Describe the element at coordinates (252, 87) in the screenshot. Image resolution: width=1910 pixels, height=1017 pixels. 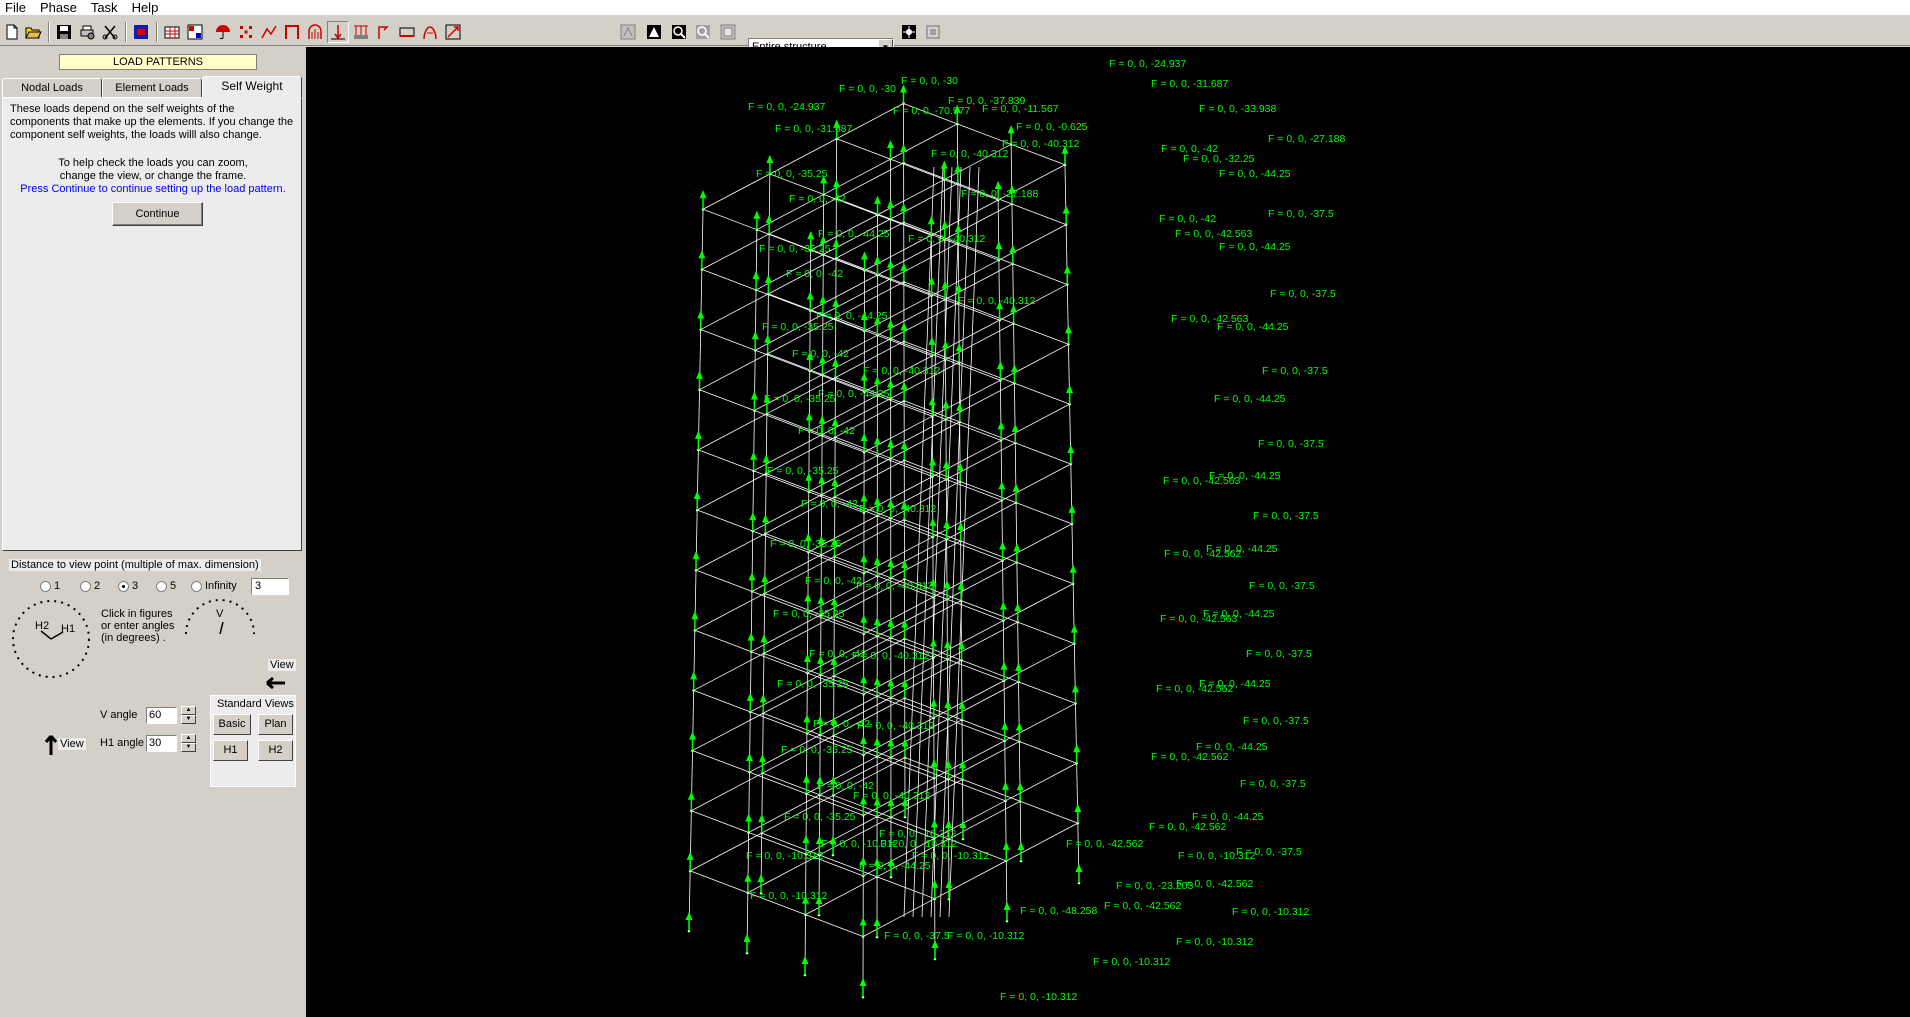
I see `tab-self-weight: Self Weight` at that location.